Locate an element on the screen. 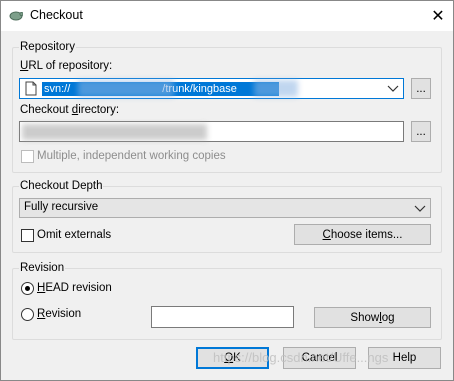 This screenshot has height=381, width=454. close-icon: ✕ is located at coordinates (438, 16).